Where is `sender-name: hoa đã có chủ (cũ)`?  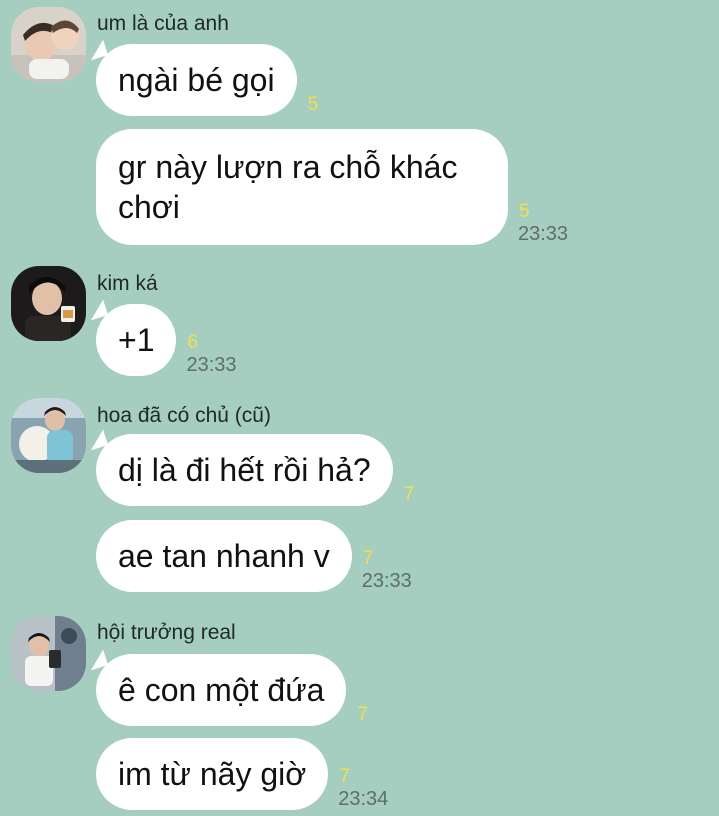
sender-name: hoa đã có chủ (cũ) is located at coordinates (184, 415).